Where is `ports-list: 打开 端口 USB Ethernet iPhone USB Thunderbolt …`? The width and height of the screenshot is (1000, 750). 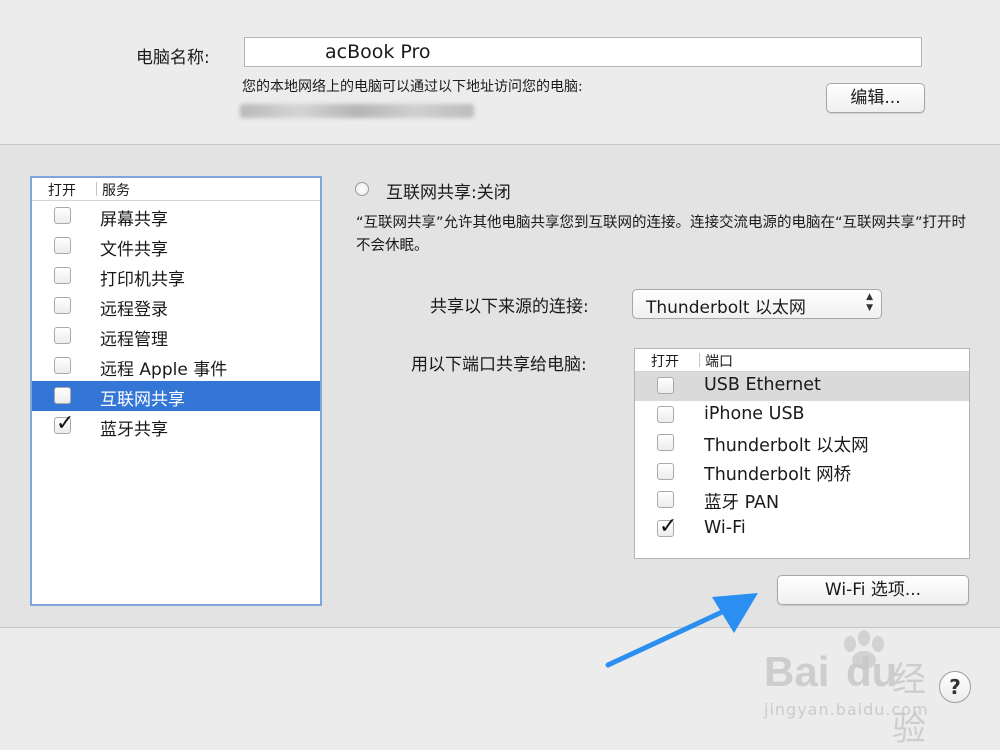 ports-list: 打开 端口 USB Ethernet iPhone USB Thunderbolt … is located at coordinates (802, 453).